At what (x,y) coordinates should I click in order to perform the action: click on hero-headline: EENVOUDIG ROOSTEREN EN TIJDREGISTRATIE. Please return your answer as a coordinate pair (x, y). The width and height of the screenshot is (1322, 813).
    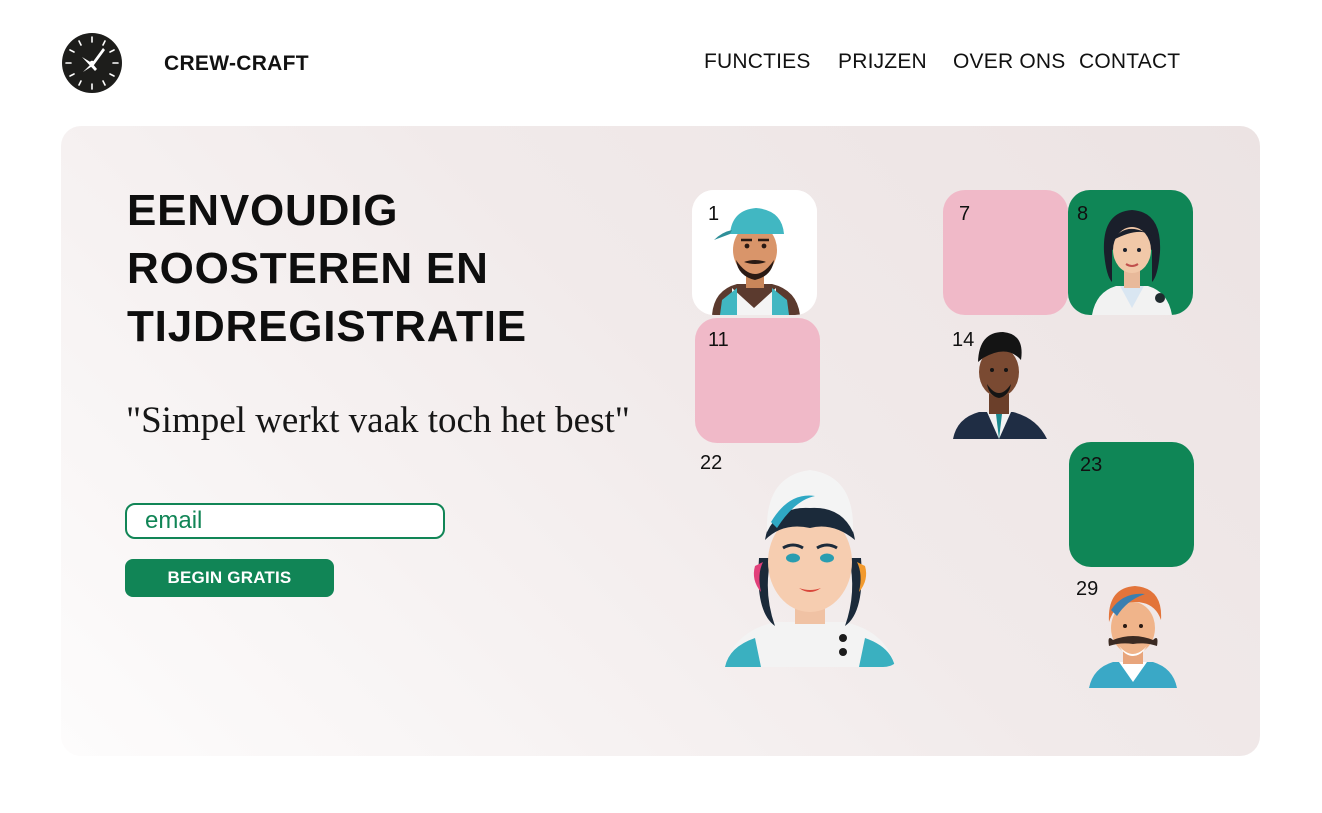
    Looking at the image, I should click on (387, 269).